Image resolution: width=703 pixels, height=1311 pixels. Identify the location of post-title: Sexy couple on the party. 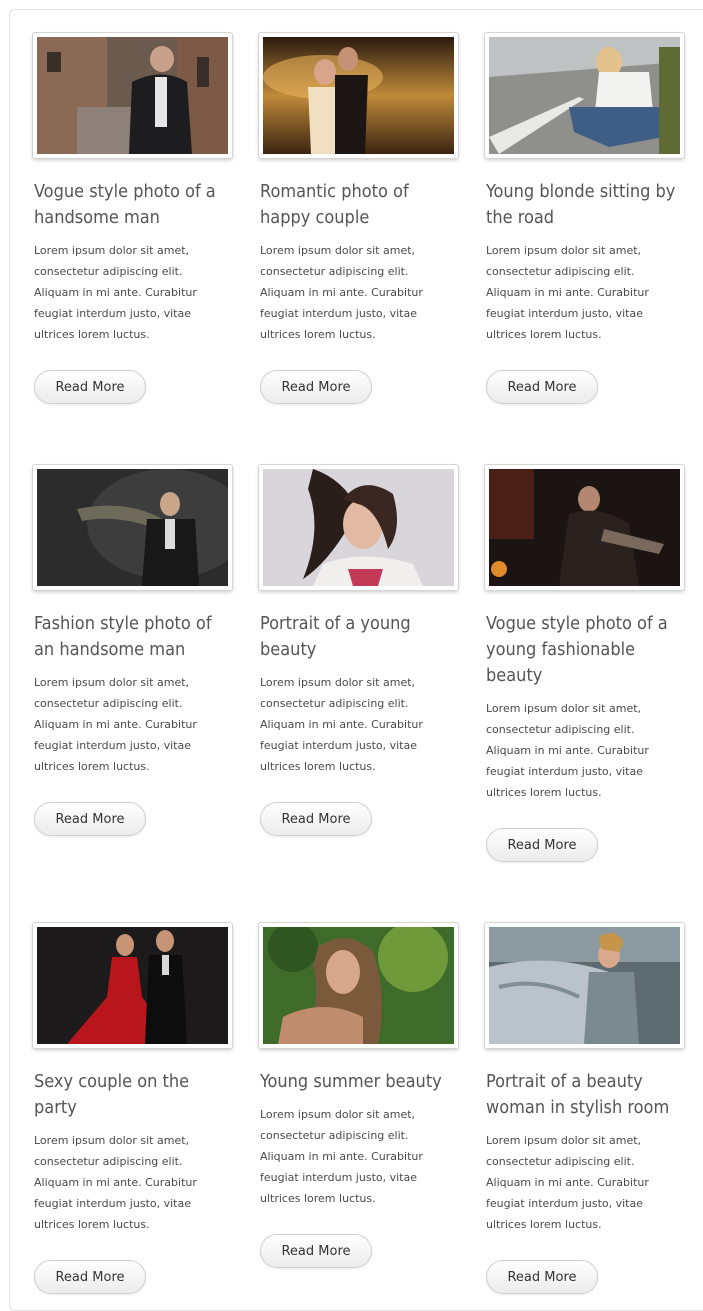
(132, 1095).